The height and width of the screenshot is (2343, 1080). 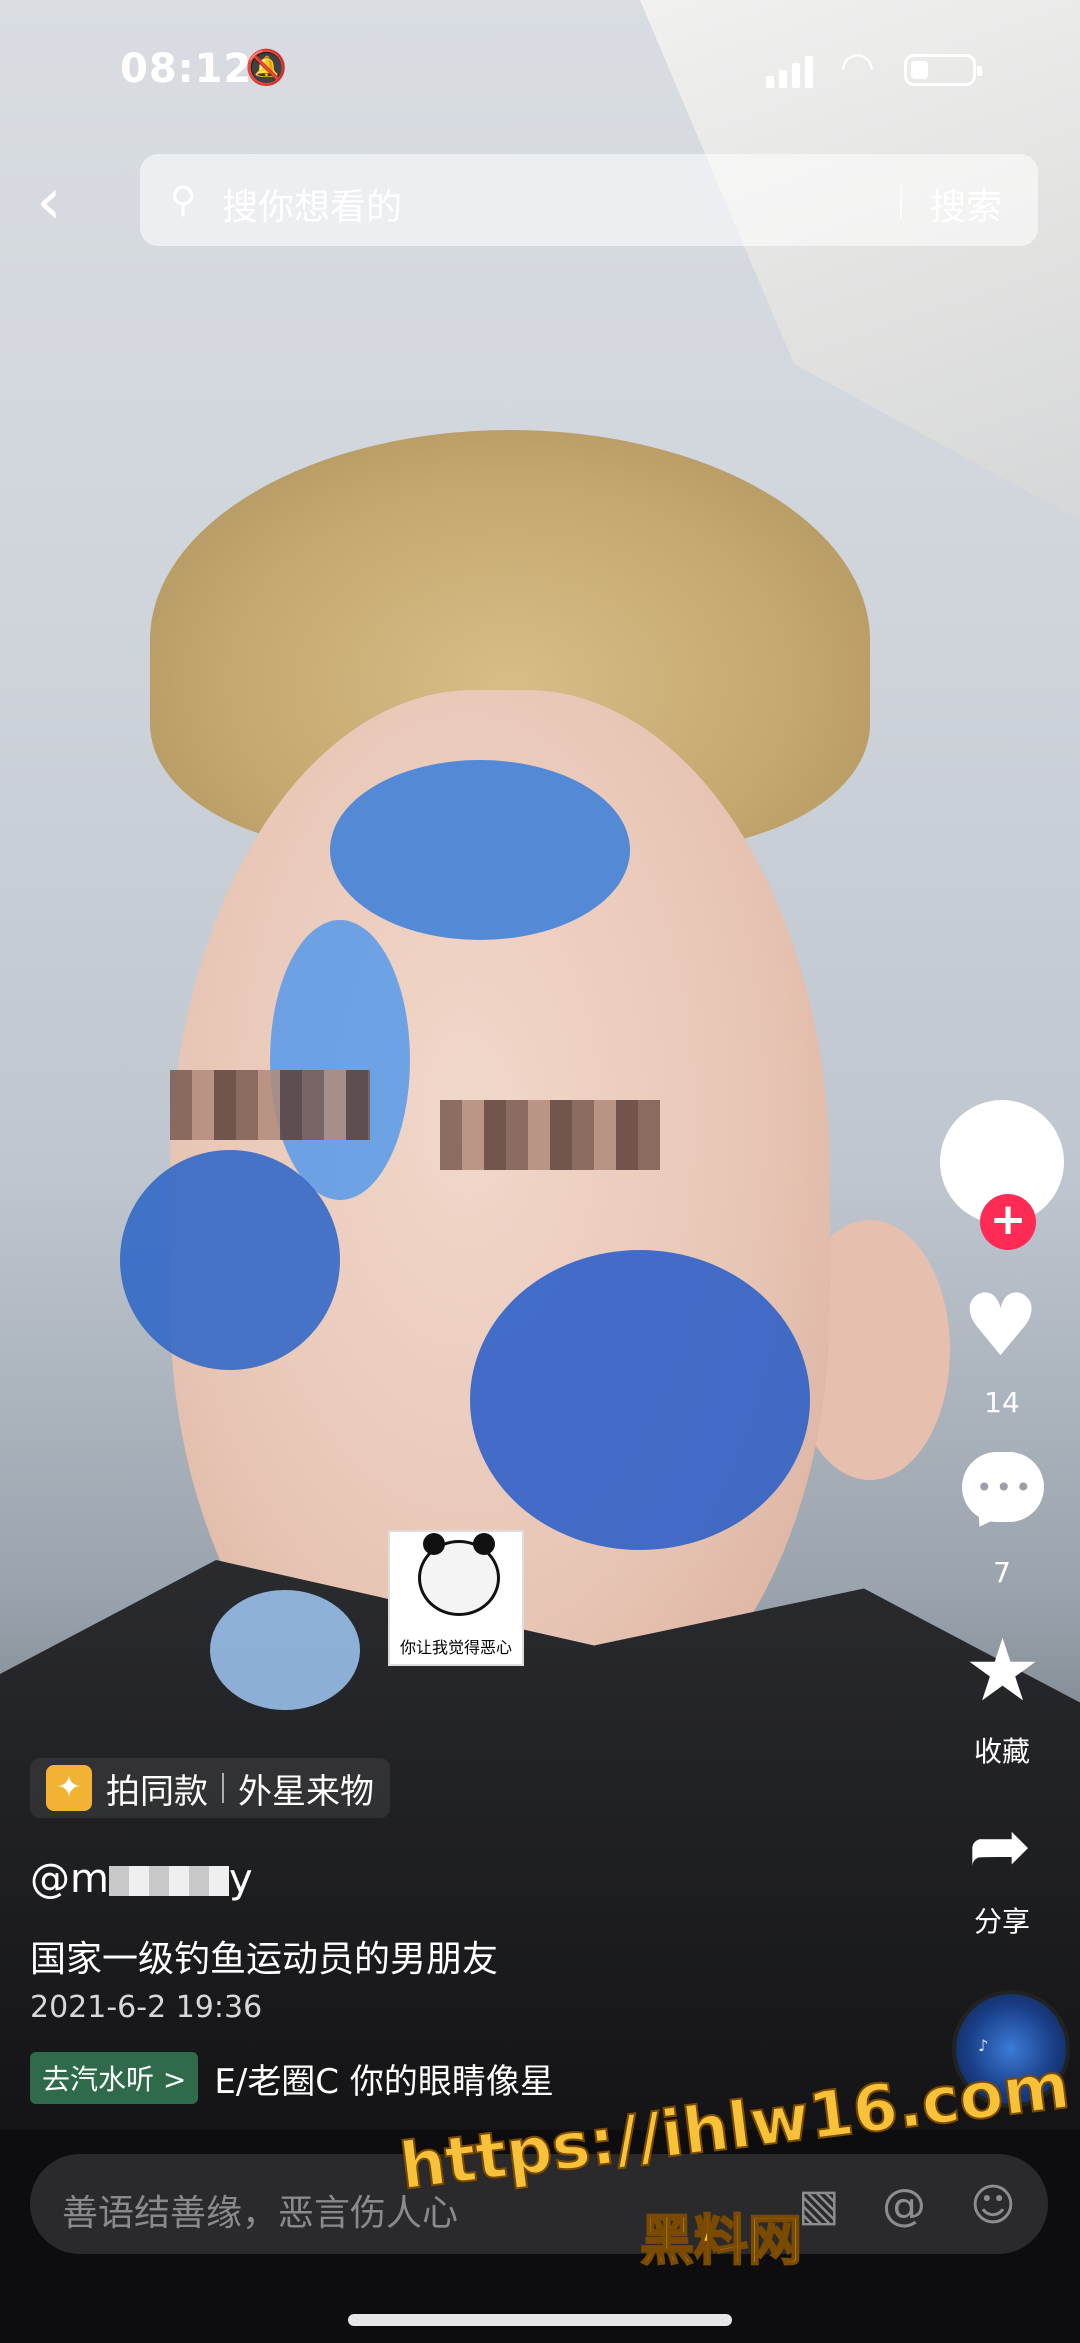 What do you see at coordinates (240, 1879) in the screenshot?
I see `author-handle-suffix: y` at bounding box center [240, 1879].